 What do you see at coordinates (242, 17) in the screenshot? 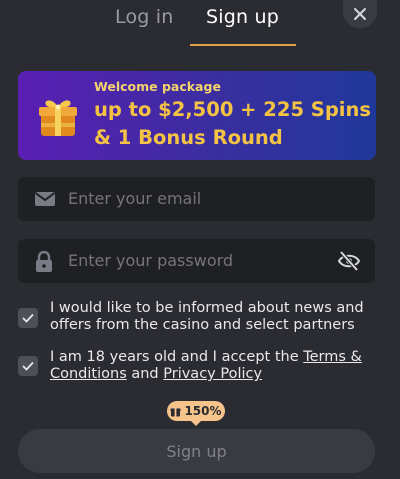
I see `tab-signup: Sign up` at bounding box center [242, 17].